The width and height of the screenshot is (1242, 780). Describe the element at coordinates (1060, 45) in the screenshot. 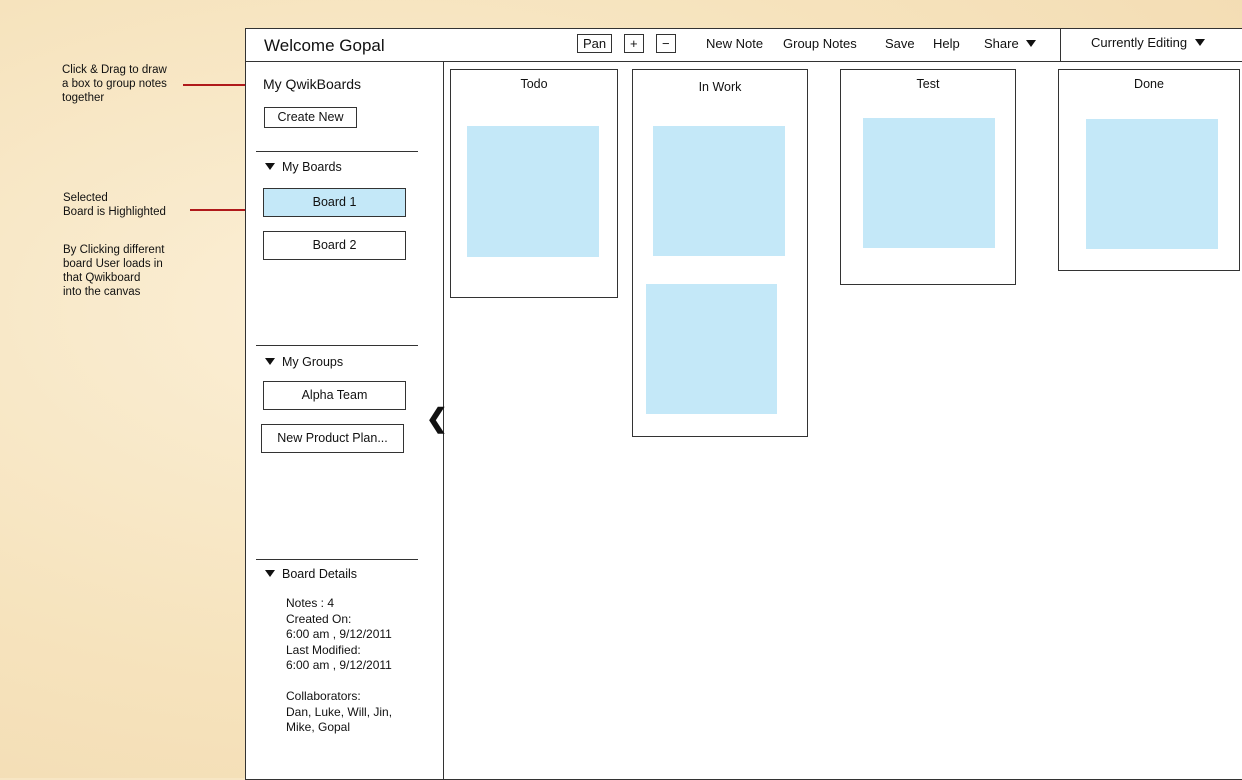

I see `toolbar-divider` at that location.